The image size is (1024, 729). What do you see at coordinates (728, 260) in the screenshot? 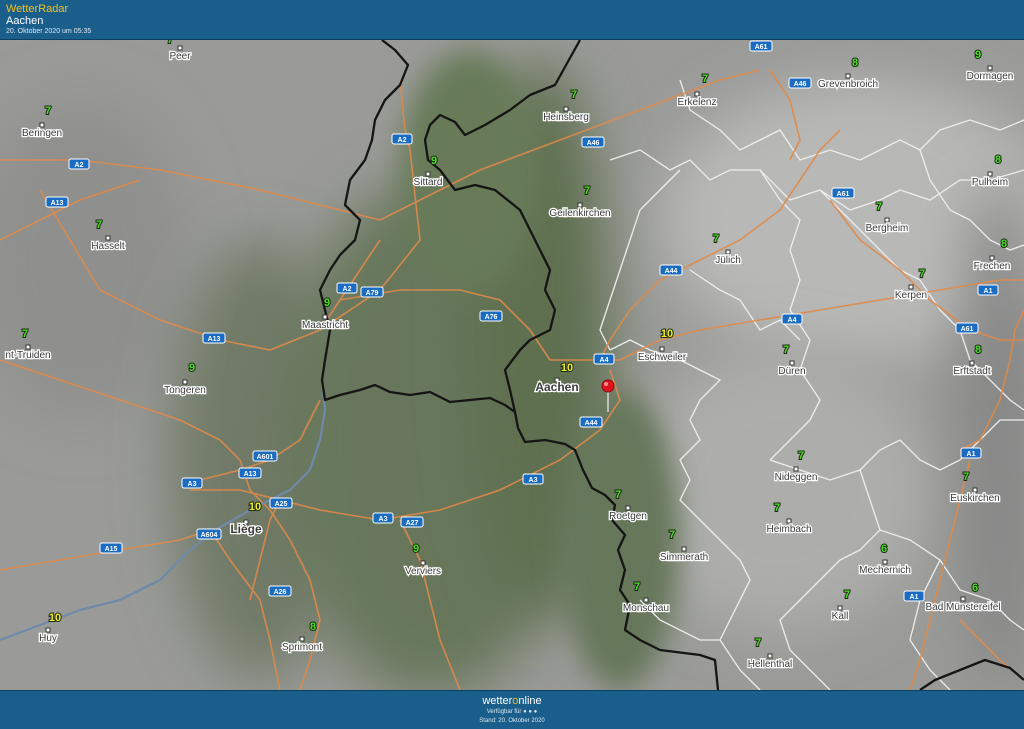
I see `city-name: Jülich` at bounding box center [728, 260].